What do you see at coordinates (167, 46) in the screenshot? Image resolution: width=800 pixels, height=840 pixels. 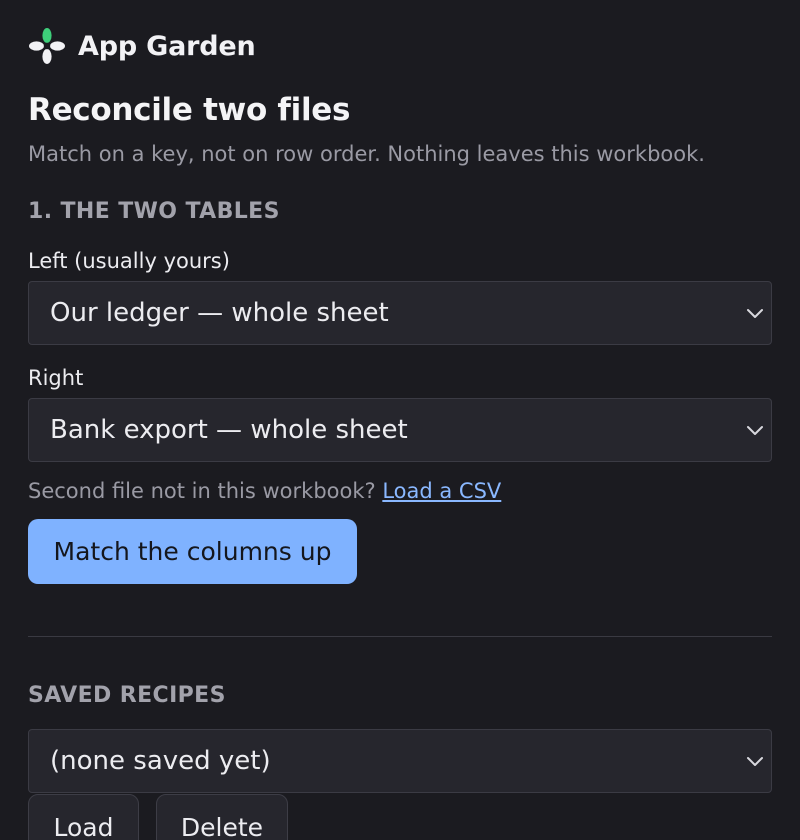 I see `app-name: App Garden` at bounding box center [167, 46].